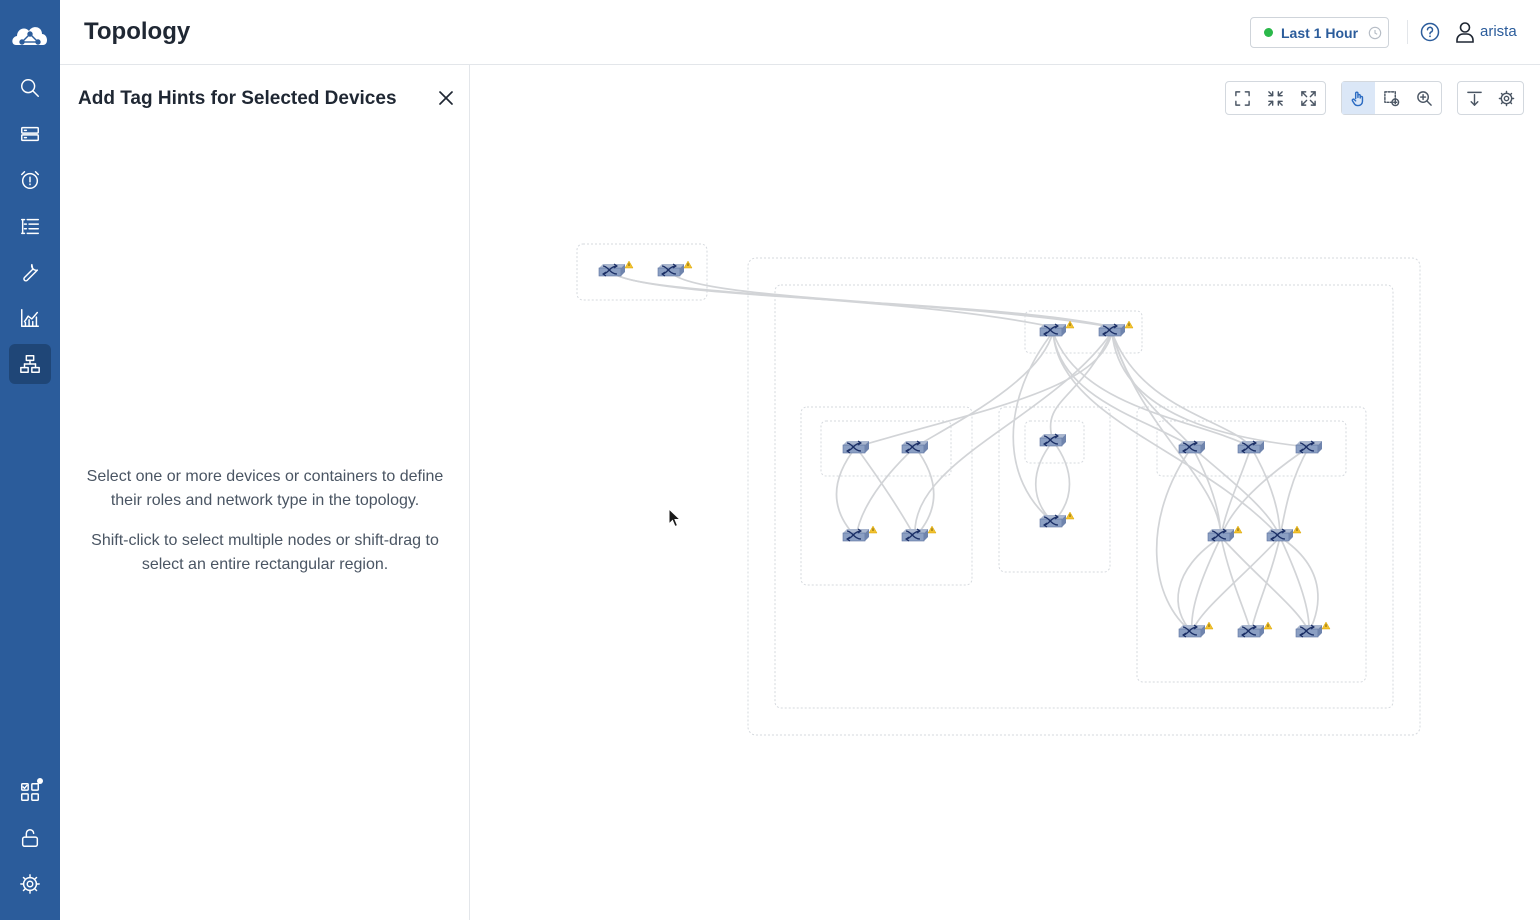  I want to click on cloud-network-logo, so click(30, 35).